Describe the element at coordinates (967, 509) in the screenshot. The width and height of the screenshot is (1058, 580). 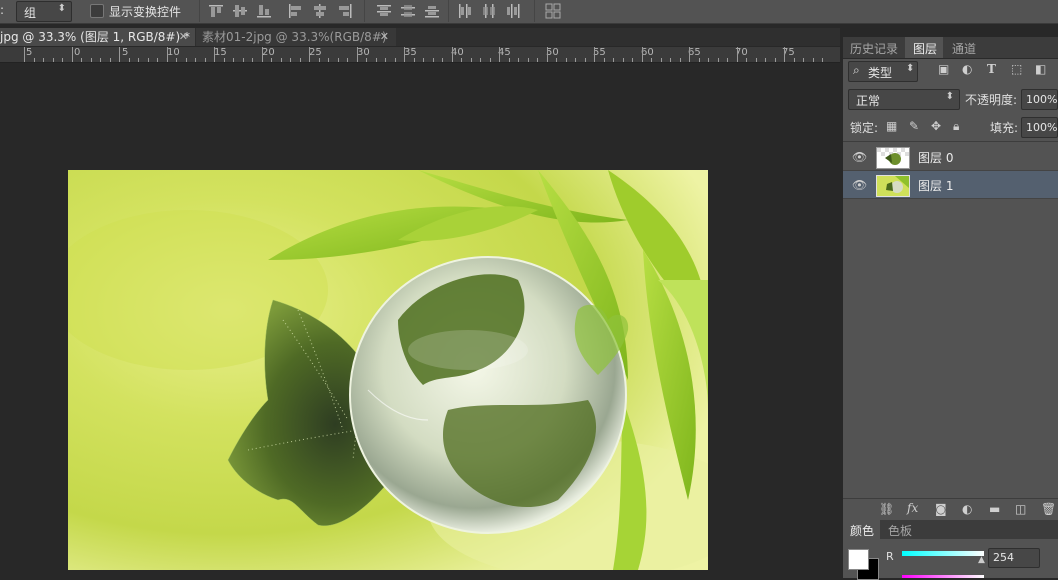
I see `adjustment-layer-icon: ◐` at that location.